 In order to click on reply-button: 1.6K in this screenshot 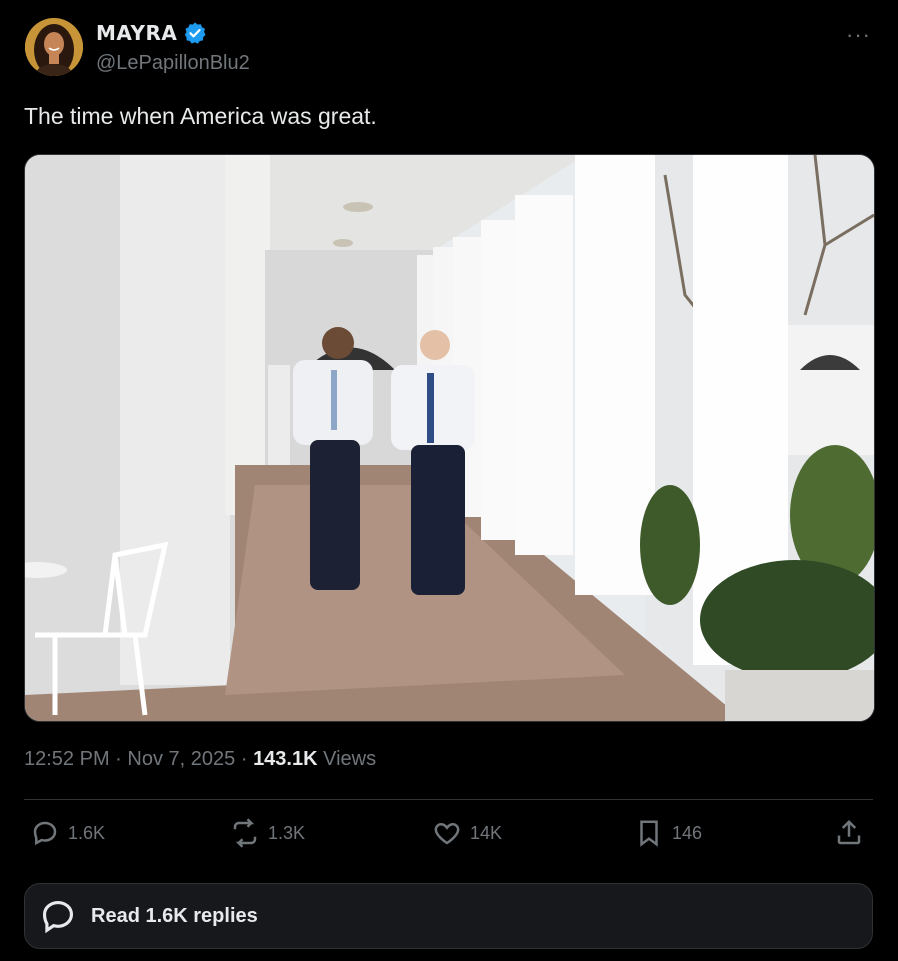, I will do `click(67, 833)`.